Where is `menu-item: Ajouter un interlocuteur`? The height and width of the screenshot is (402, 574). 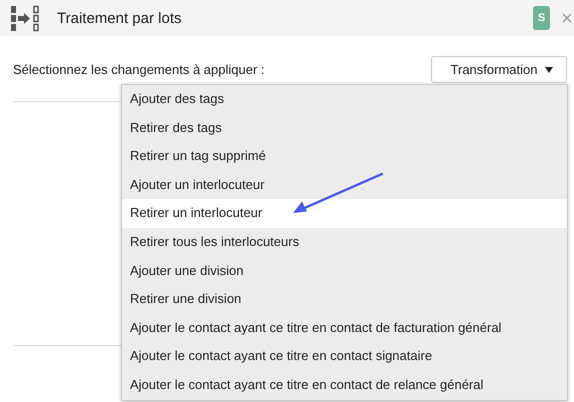
menu-item: Ajouter un interlocuteur is located at coordinates (344, 185).